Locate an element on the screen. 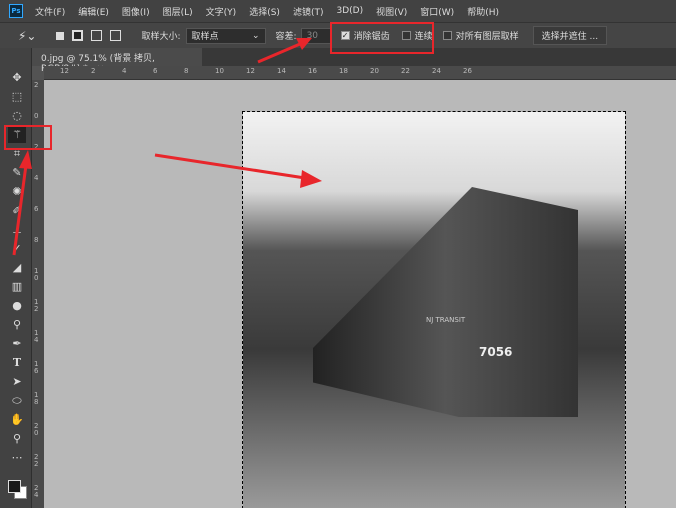 Image resolution: width=676 pixels, height=508 pixels. menu-type: 文字(Y) is located at coordinates (221, 11).